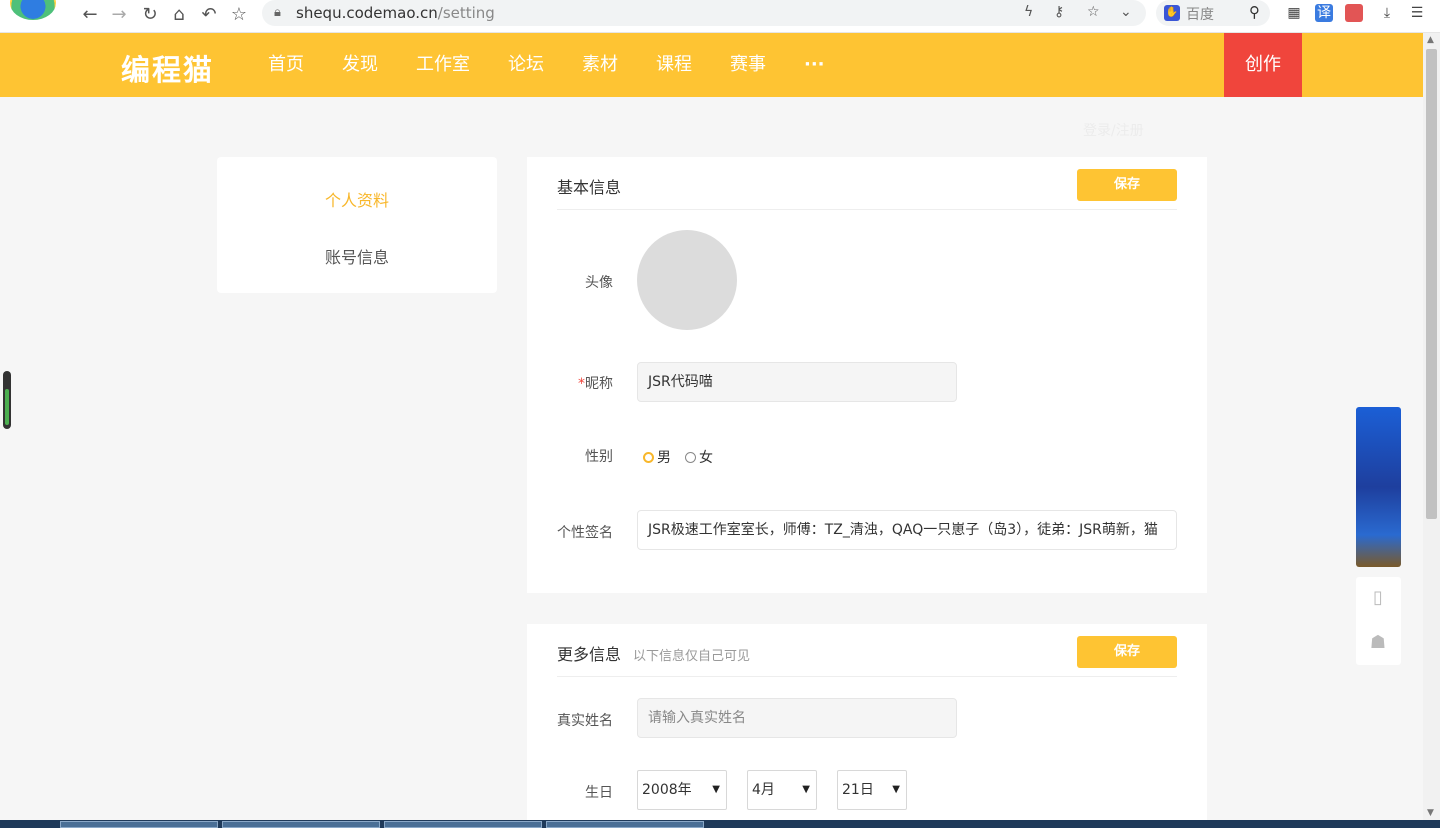 The image size is (1440, 828). I want to click on more-info-save-button: 保存, so click(1127, 652).